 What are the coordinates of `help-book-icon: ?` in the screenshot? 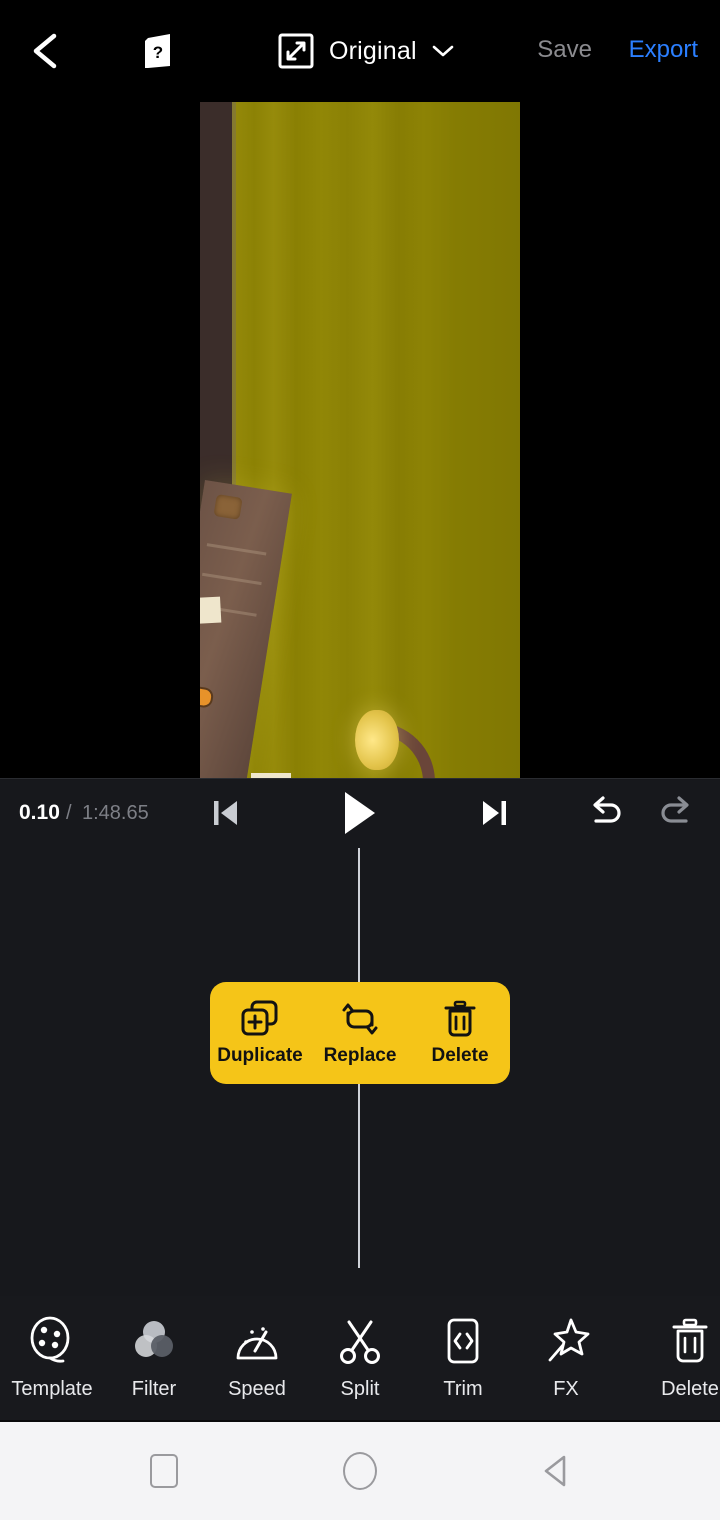 It's located at (157, 51).